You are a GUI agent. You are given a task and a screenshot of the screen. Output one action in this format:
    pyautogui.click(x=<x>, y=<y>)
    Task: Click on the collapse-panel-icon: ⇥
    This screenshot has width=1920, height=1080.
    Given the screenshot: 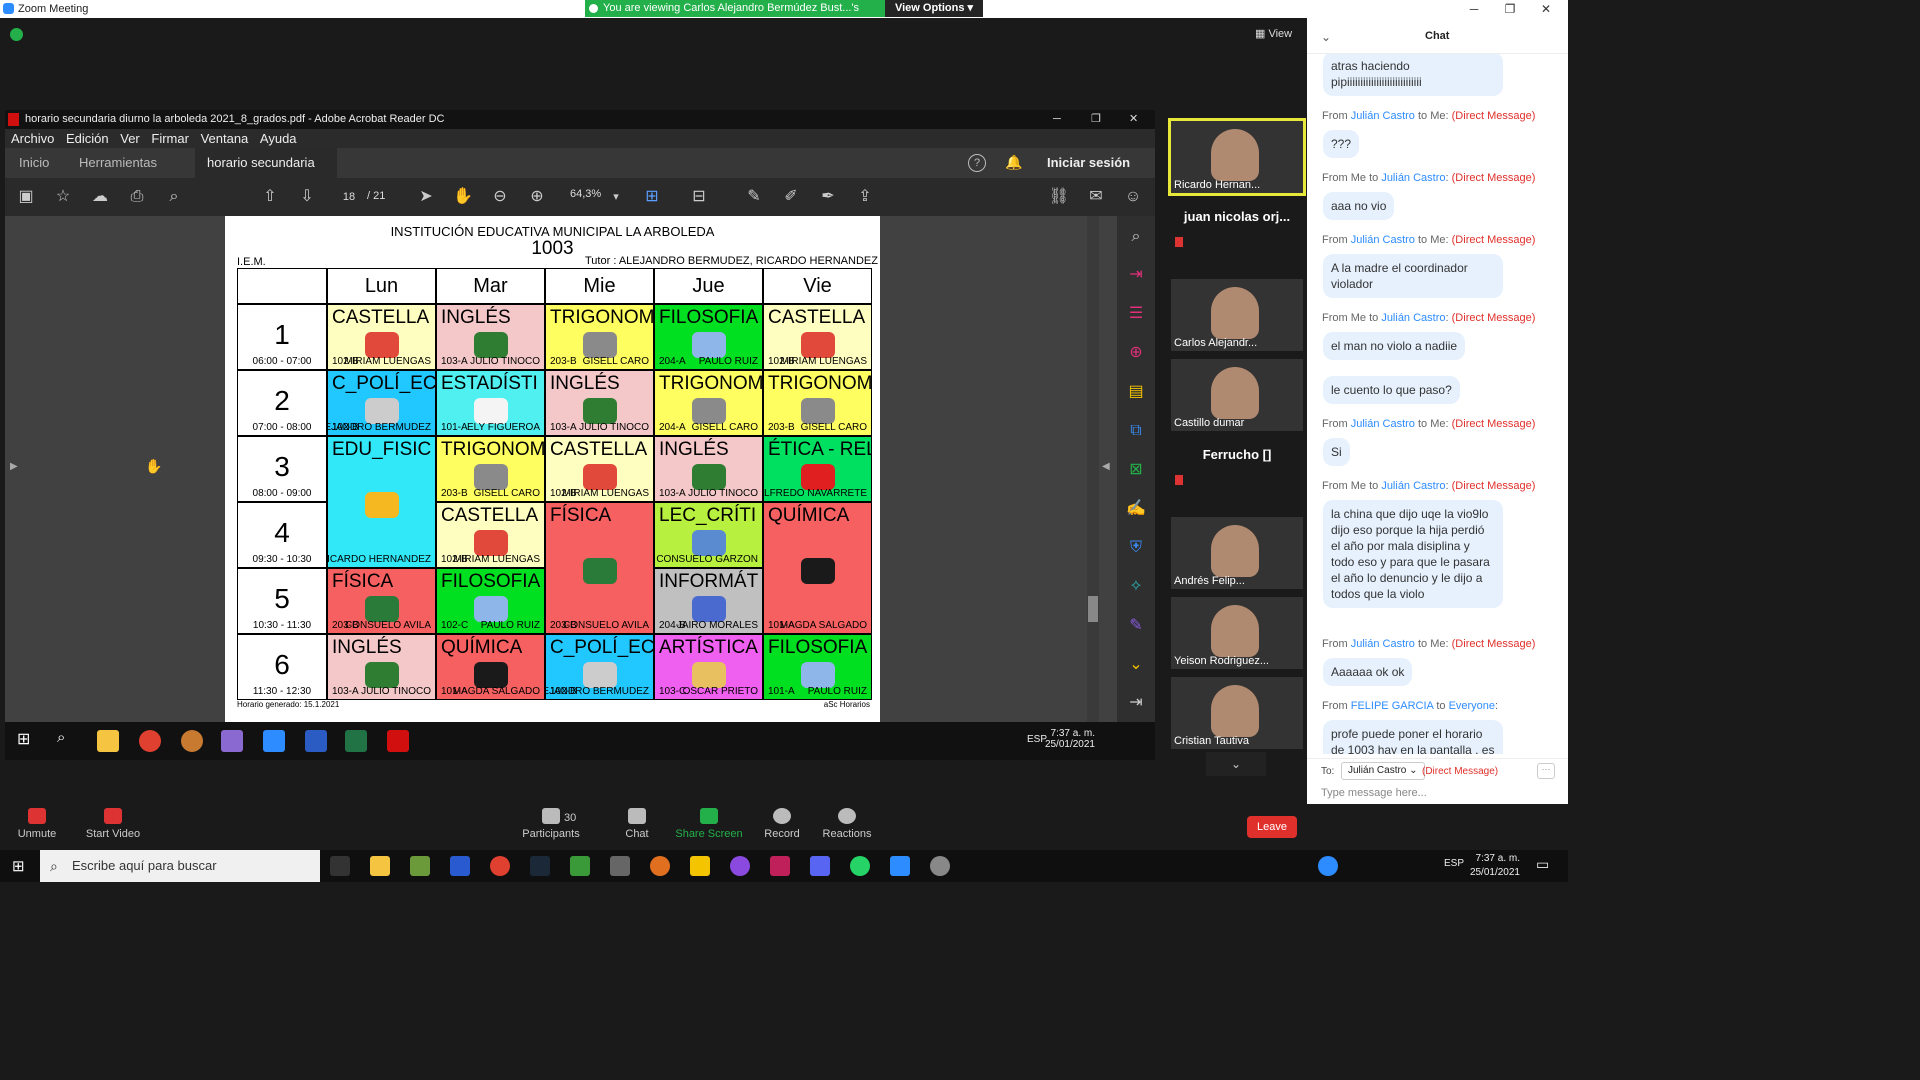 What is the action you would take?
    pyautogui.click(x=1136, y=703)
    